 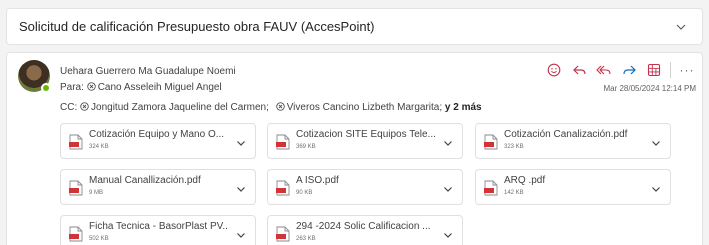 What do you see at coordinates (69, 107) in the screenshot?
I see `cc-label: CC:` at bounding box center [69, 107].